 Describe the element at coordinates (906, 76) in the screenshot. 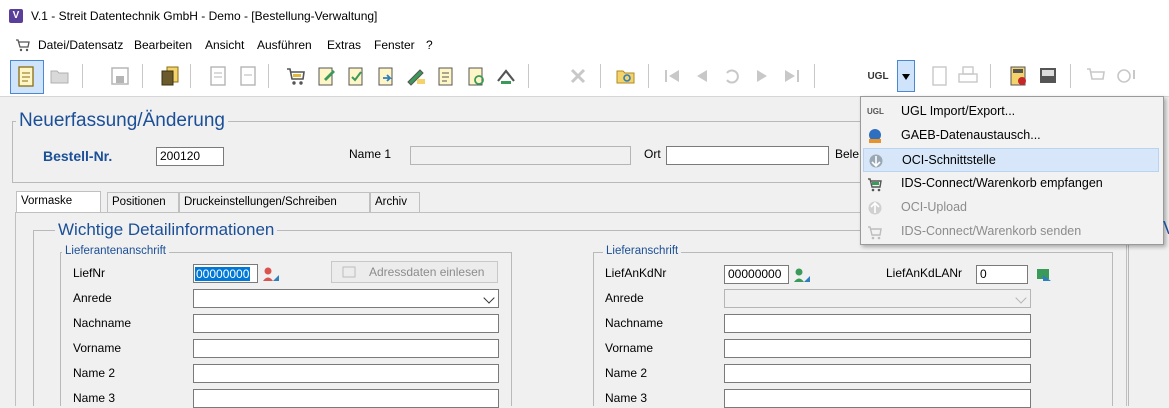

I see `interfaces-dropdown-button` at that location.